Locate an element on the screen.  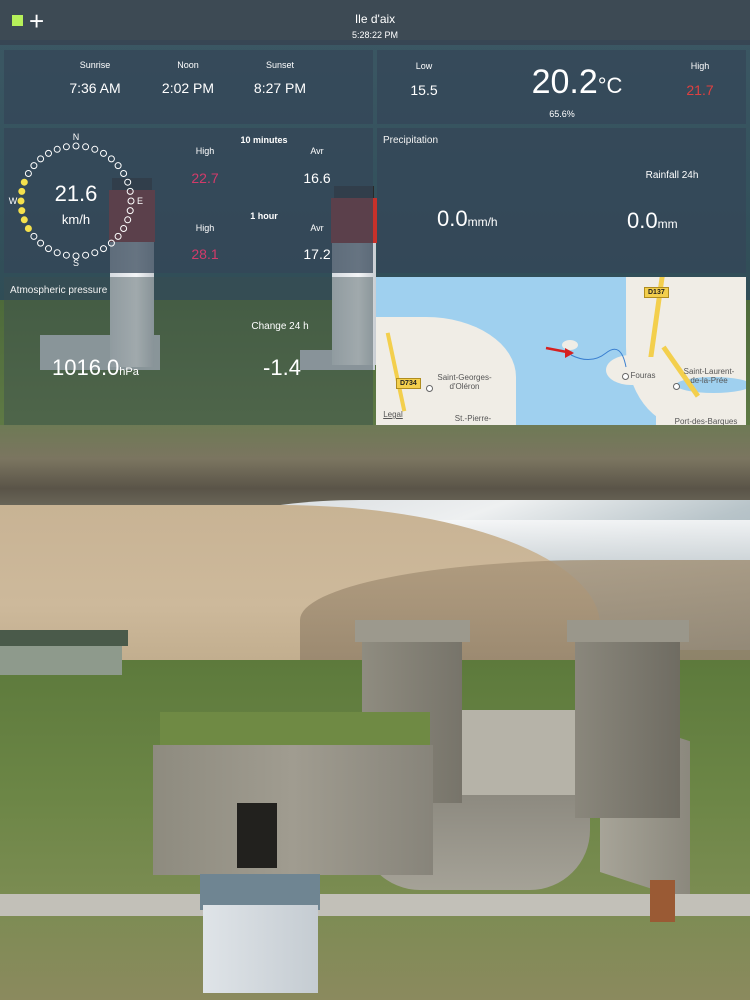
map-overlay is located at coordinates (586, 357).